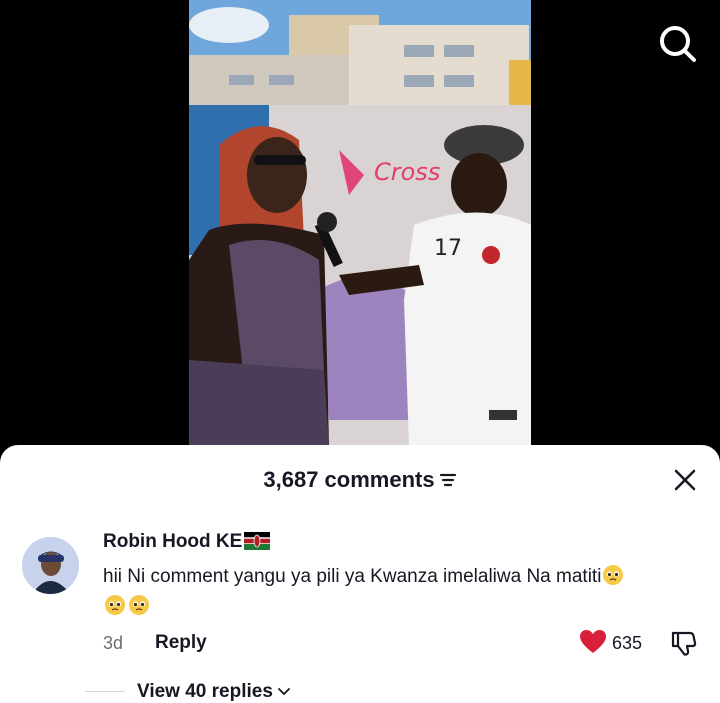 The height and width of the screenshot is (703, 720). What do you see at coordinates (173, 541) in the screenshot?
I see `username-label: Robin Hood KE` at bounding box center [173, 541].